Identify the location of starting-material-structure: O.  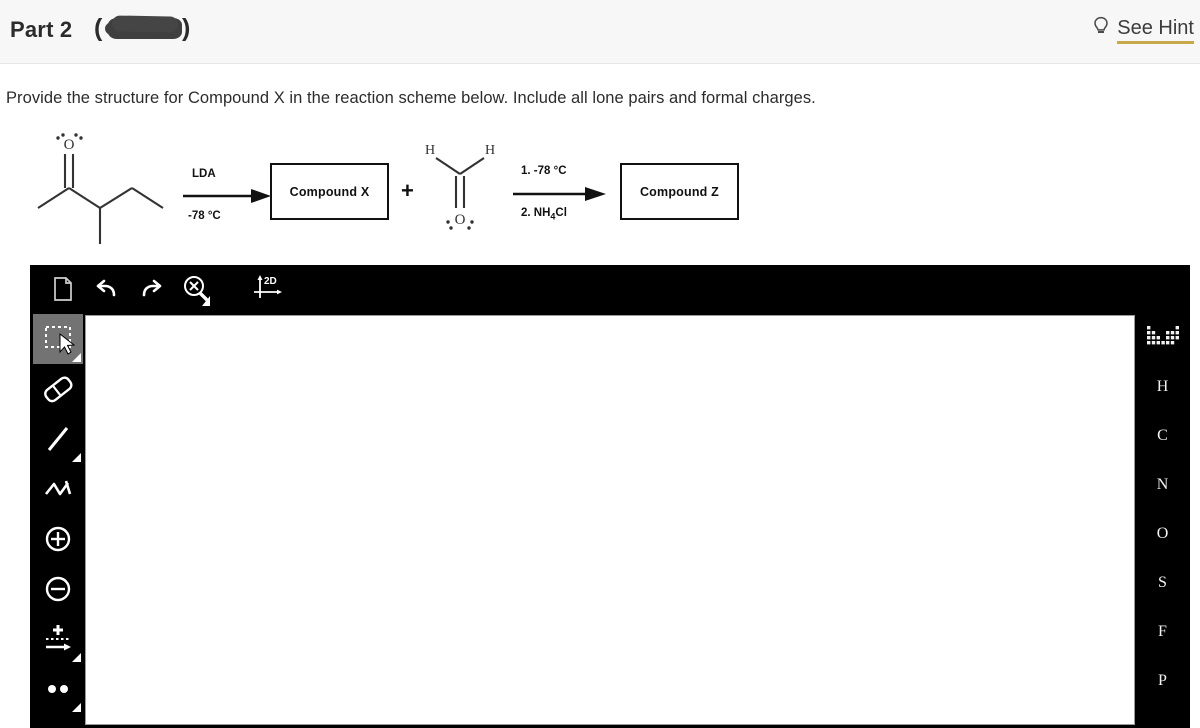
(100, 188).